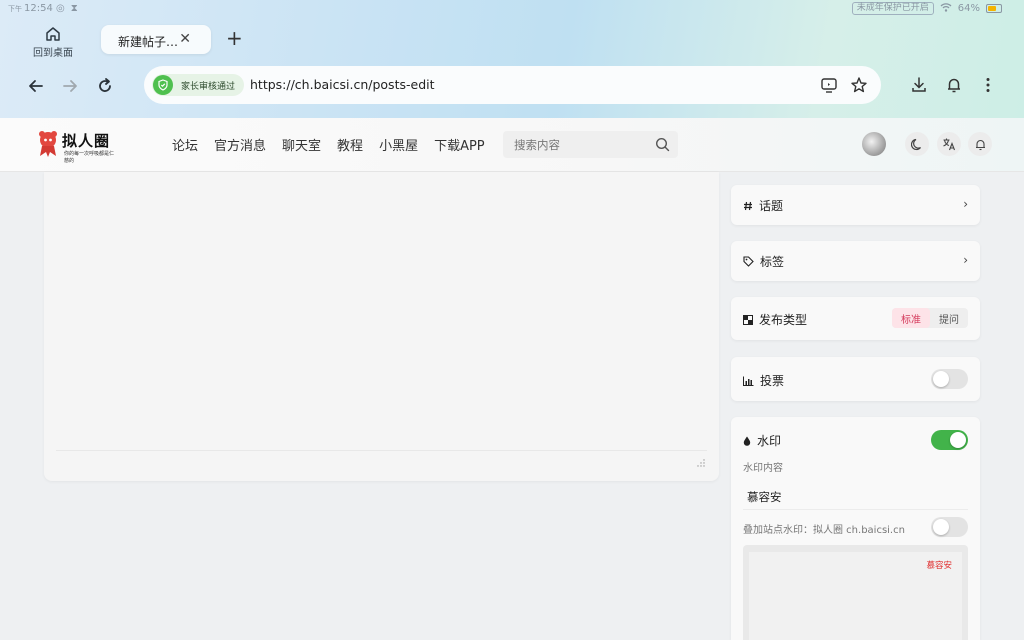 The image size is (1024, 640). I want to click on logo-text: 拟人圈, so click(86, 141).